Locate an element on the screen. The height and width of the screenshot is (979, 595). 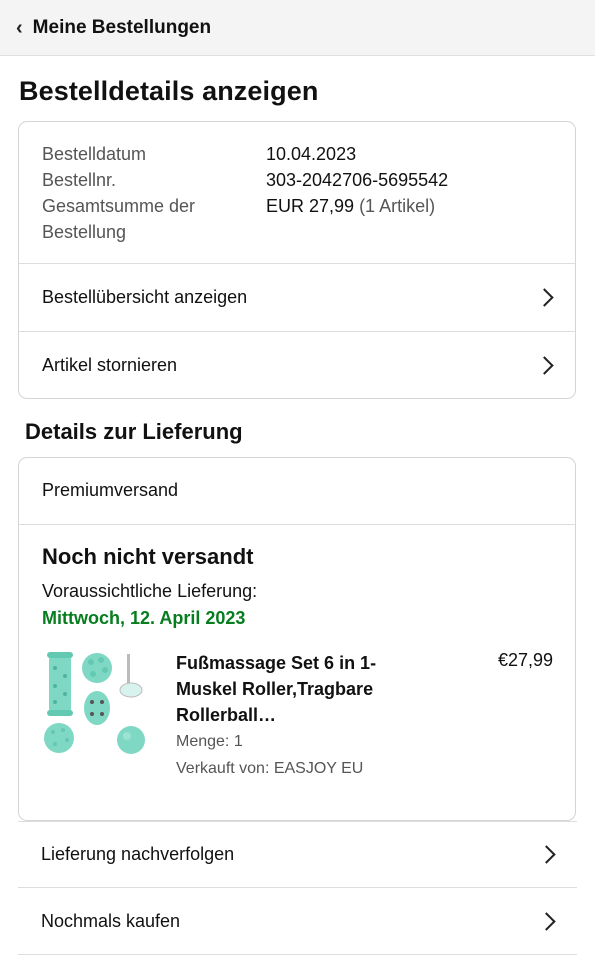
order-date-label: Bestelldatum is located at coordinates (94, 154).